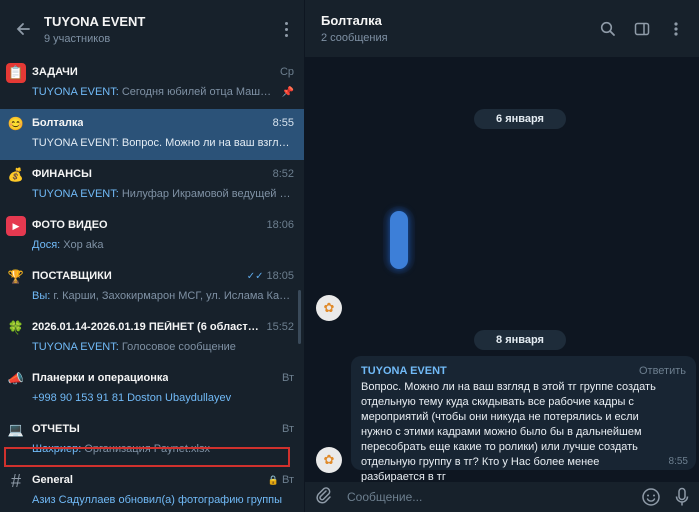 The image size is (699, 512). What do you see at coordinates (520, 119) in the screenshot?
I see `date-separator: 6 января` at bounding box center [520, 119].